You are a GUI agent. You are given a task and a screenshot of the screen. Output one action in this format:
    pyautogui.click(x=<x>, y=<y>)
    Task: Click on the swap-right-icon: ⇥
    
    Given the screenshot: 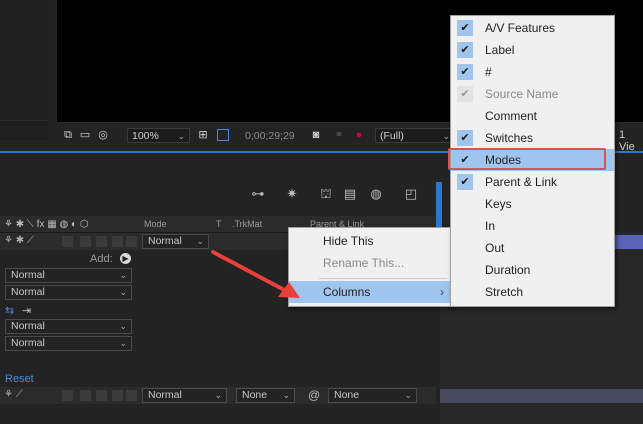 What is the action you would take?
    pyautogui.click(x=26, y=310)
    